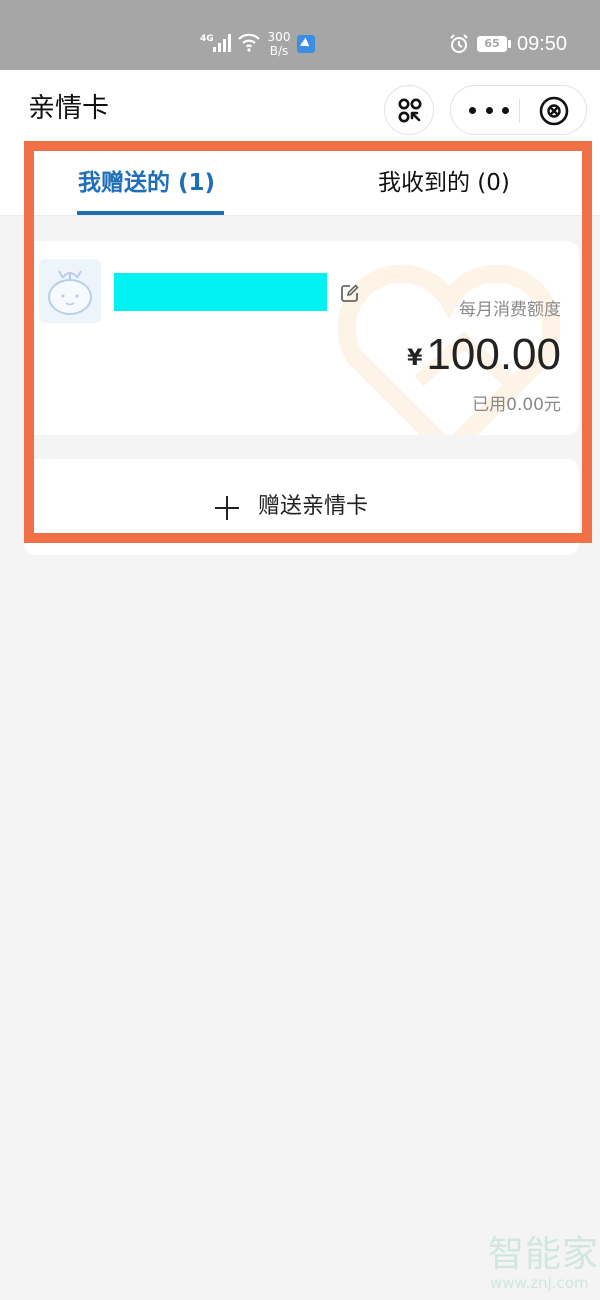 This screenshot has height=1300, width=600. I want to click on network-type: 4G, so click(207, 39).